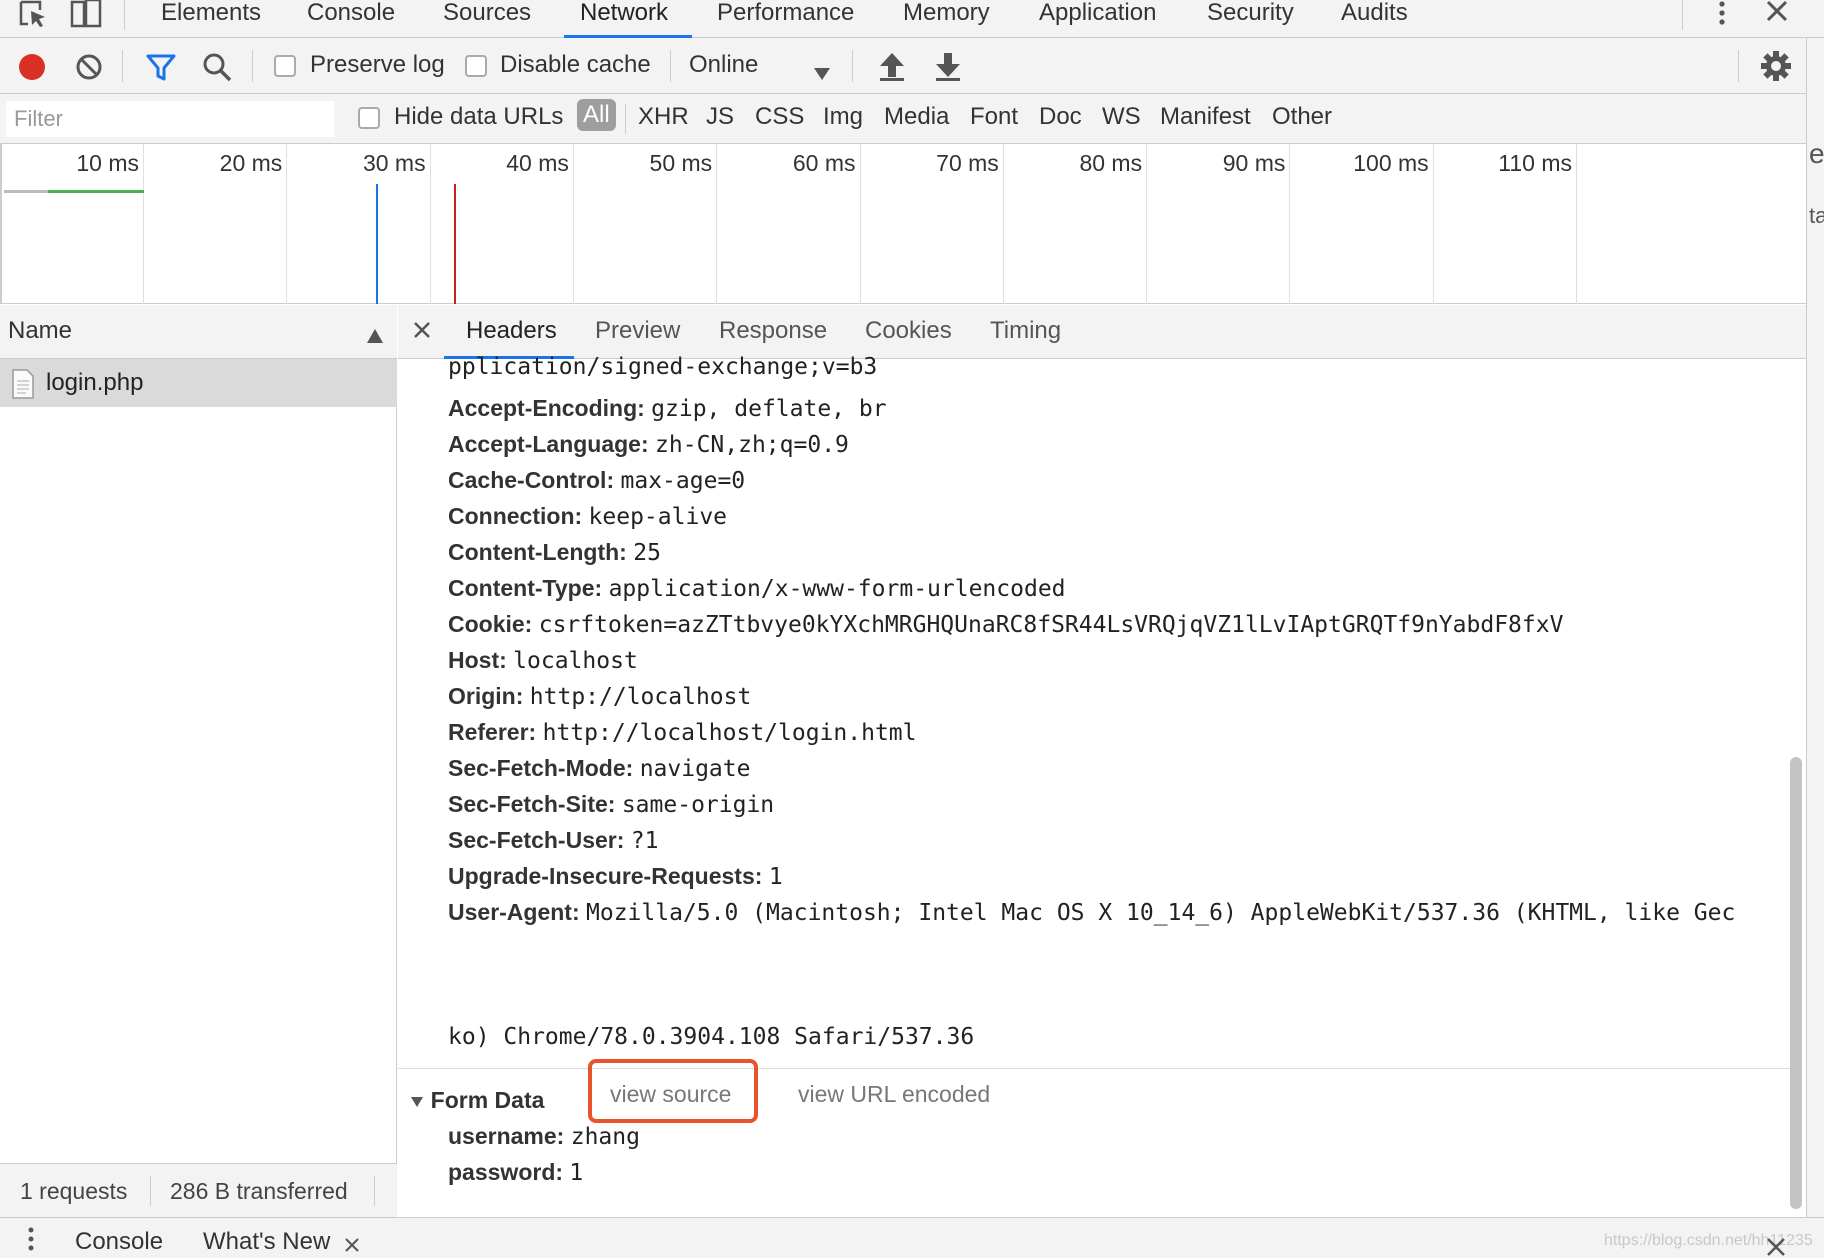  I want to click on close-drawer-icon, so click(1776, 1247).